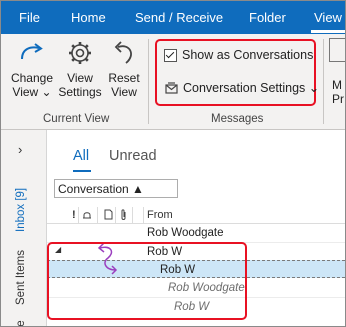 This screenshot has height=327, width=346. What do you see at coordinates (148, 81) in the screenshot?
I see `group-separator` at bounding box center [148, 81].